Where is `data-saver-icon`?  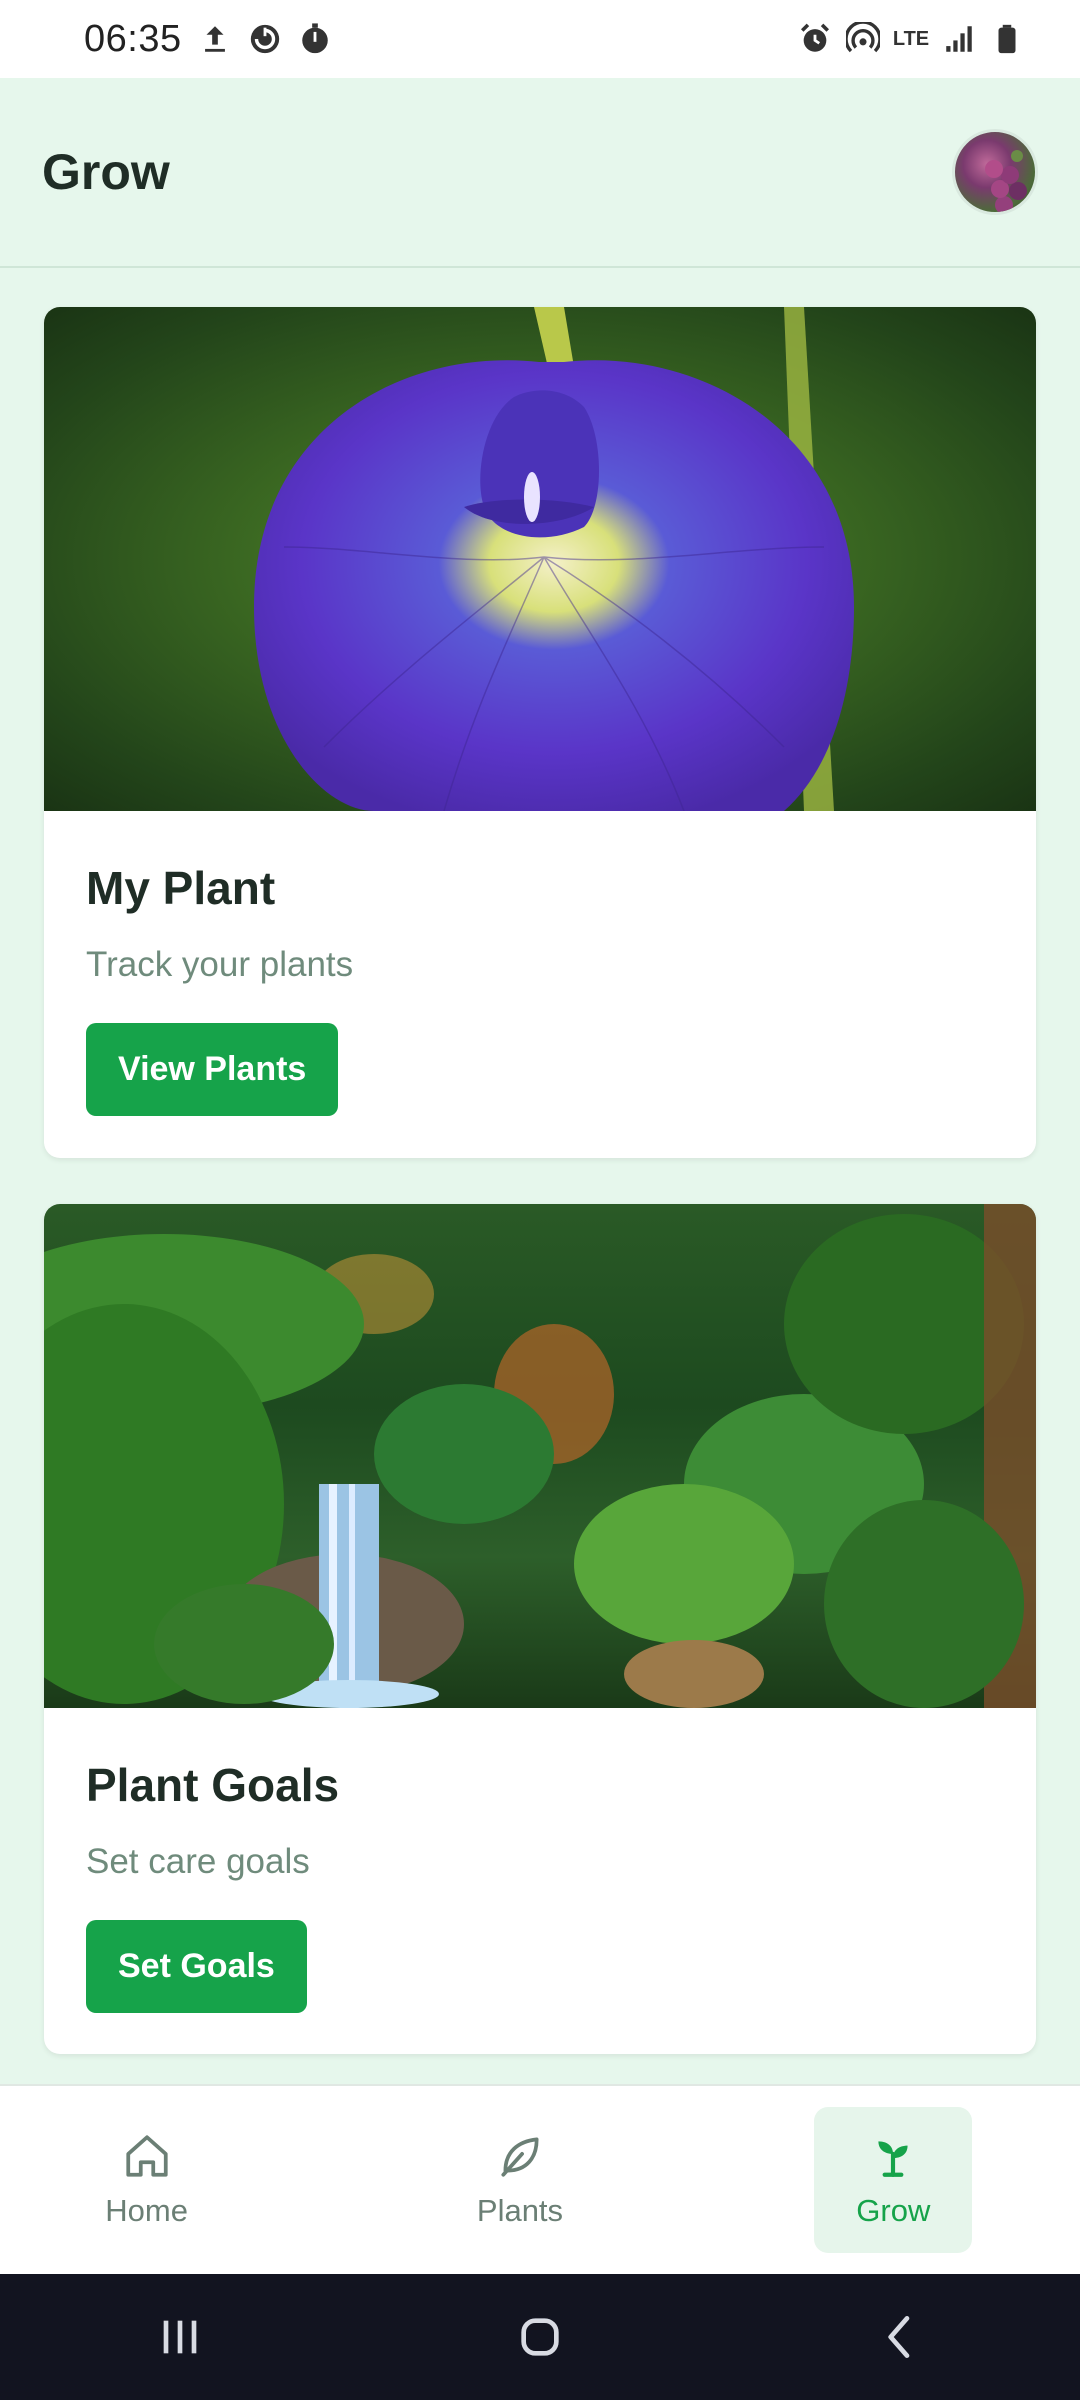 data-saver-icon is located at coordinates (265, 39).